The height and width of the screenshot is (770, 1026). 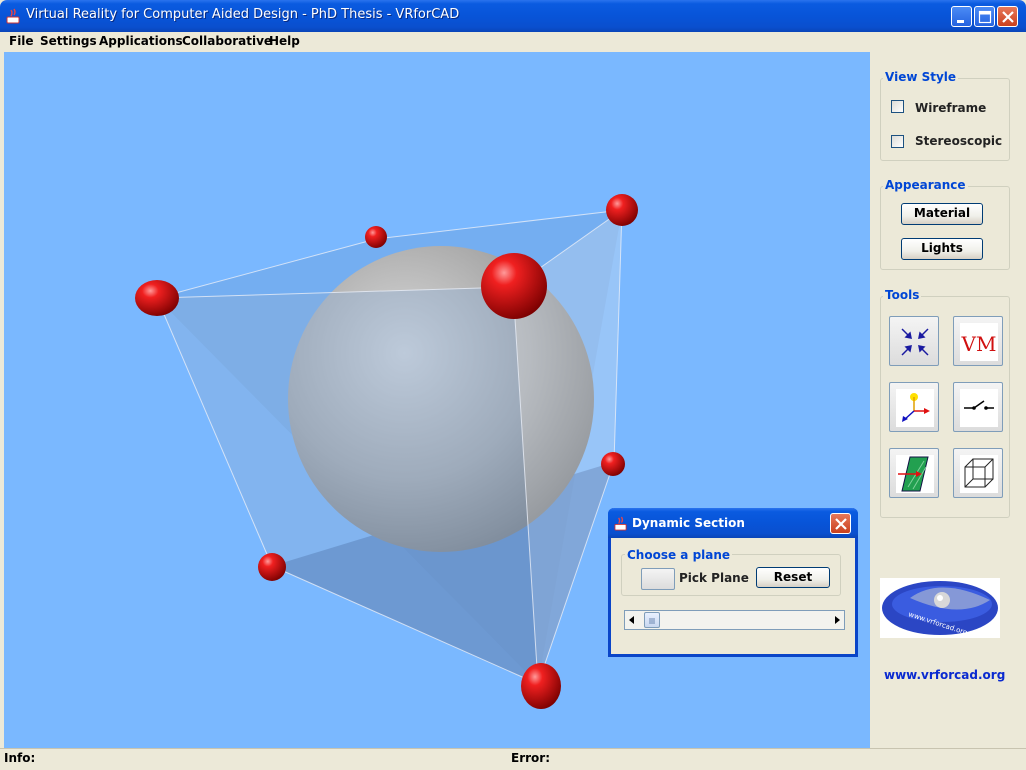 What do you see at coordinates (734, 620) in the screenshot?
I see `section-slider` at bounding box center [734, 620].